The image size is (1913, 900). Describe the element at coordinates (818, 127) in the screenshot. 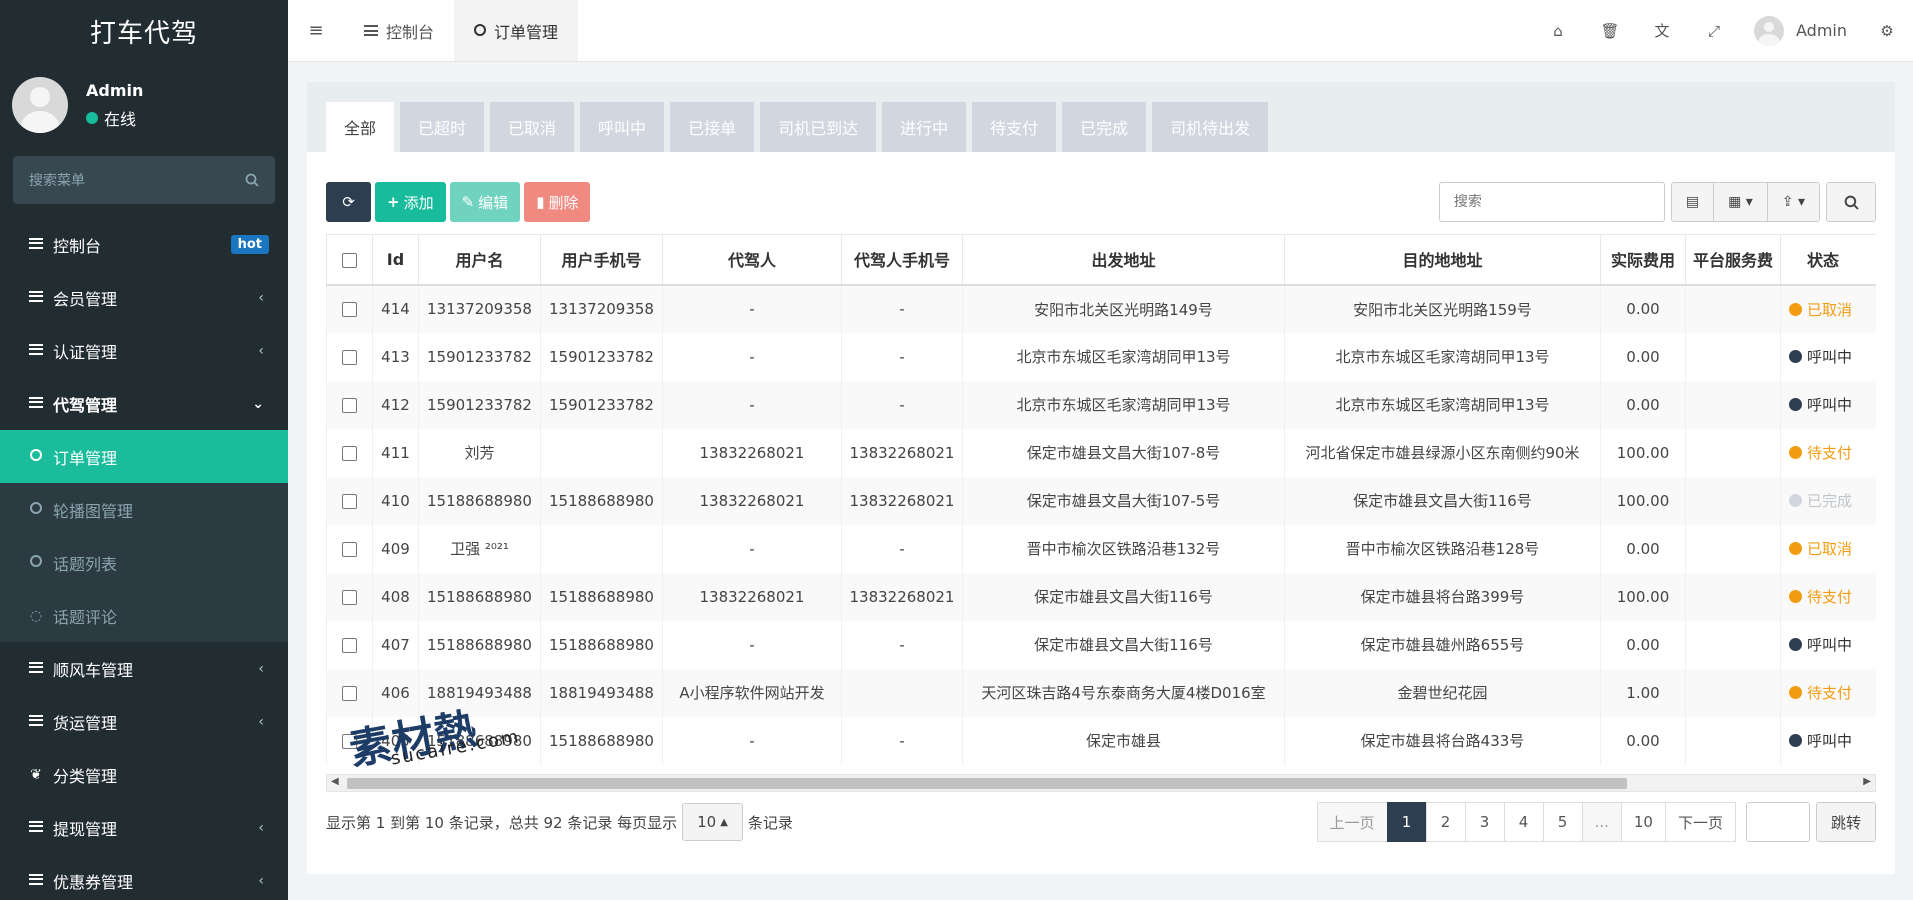

I see `tab-driver-arrived: 司机已到达` at that location.